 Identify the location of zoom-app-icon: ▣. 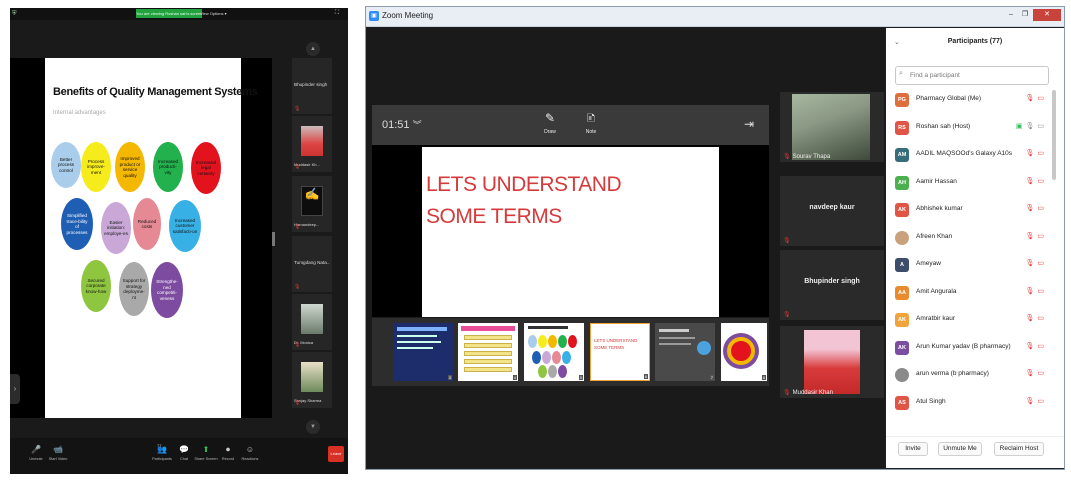
(374, 16).